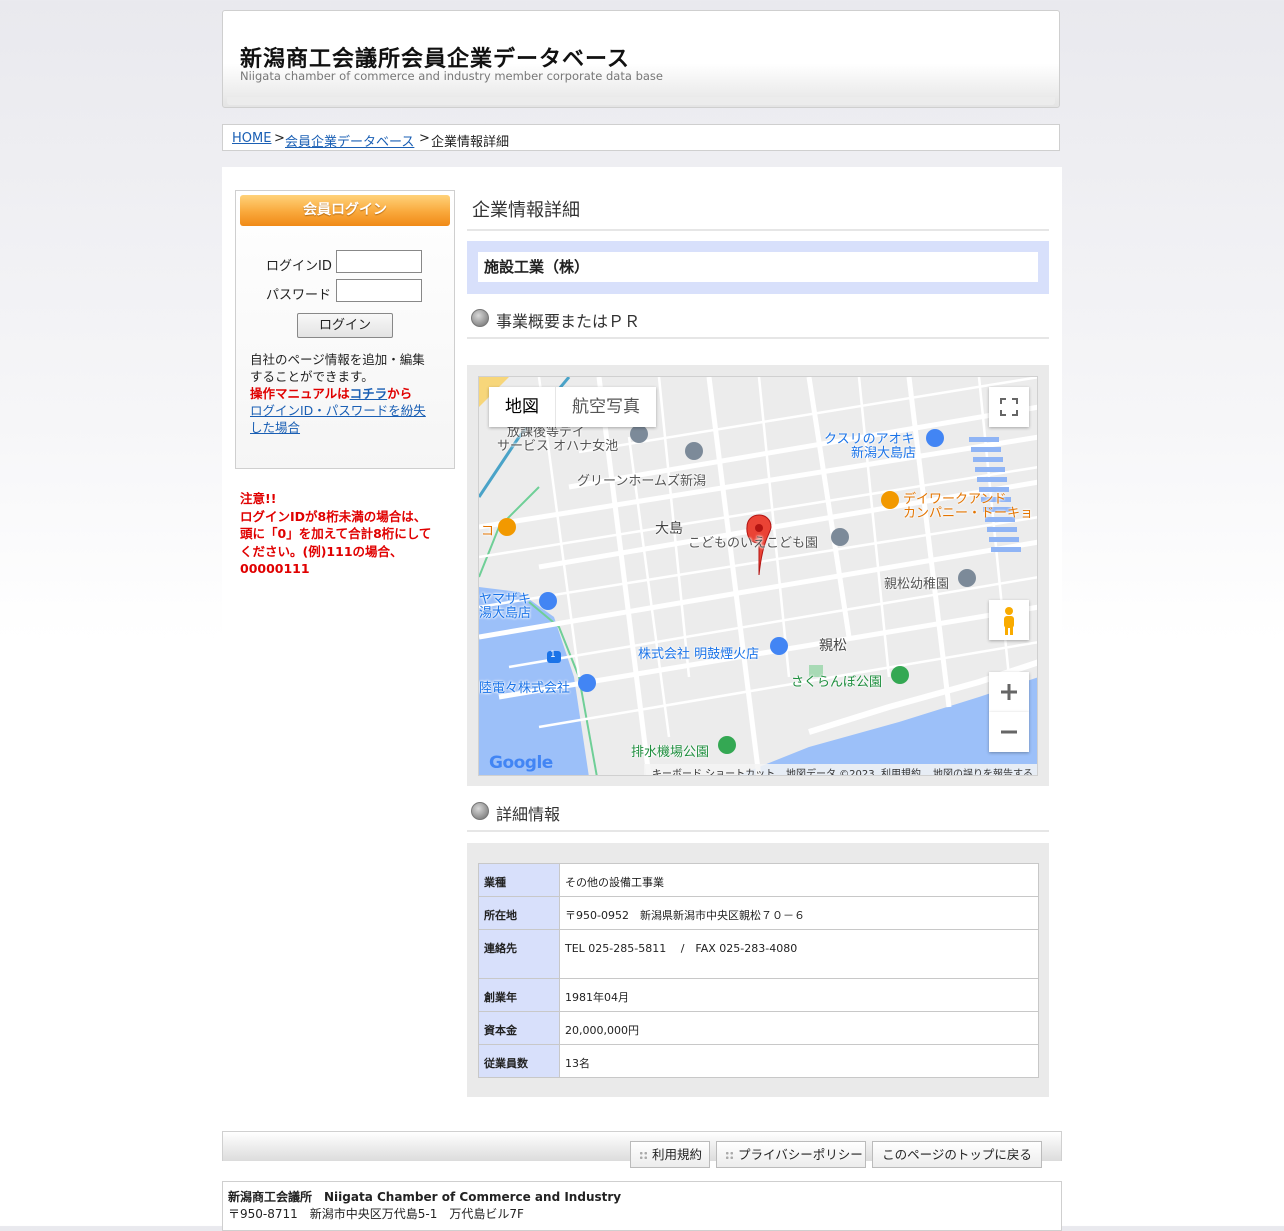 Image resolution: width=1284 pixels, height=1231 pixels. I want to click on company-name: 施設工業（株）, so click(758, 267).